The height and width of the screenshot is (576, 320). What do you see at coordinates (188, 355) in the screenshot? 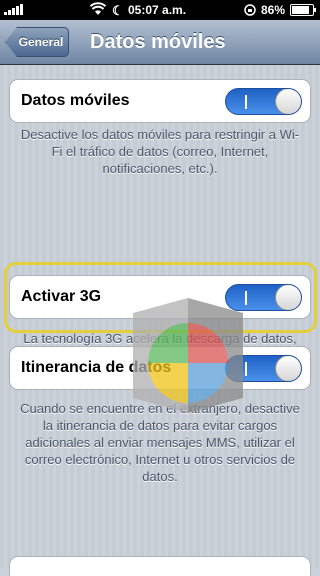
I see `watermark-logo-icon` at bounding box center [188, 355].